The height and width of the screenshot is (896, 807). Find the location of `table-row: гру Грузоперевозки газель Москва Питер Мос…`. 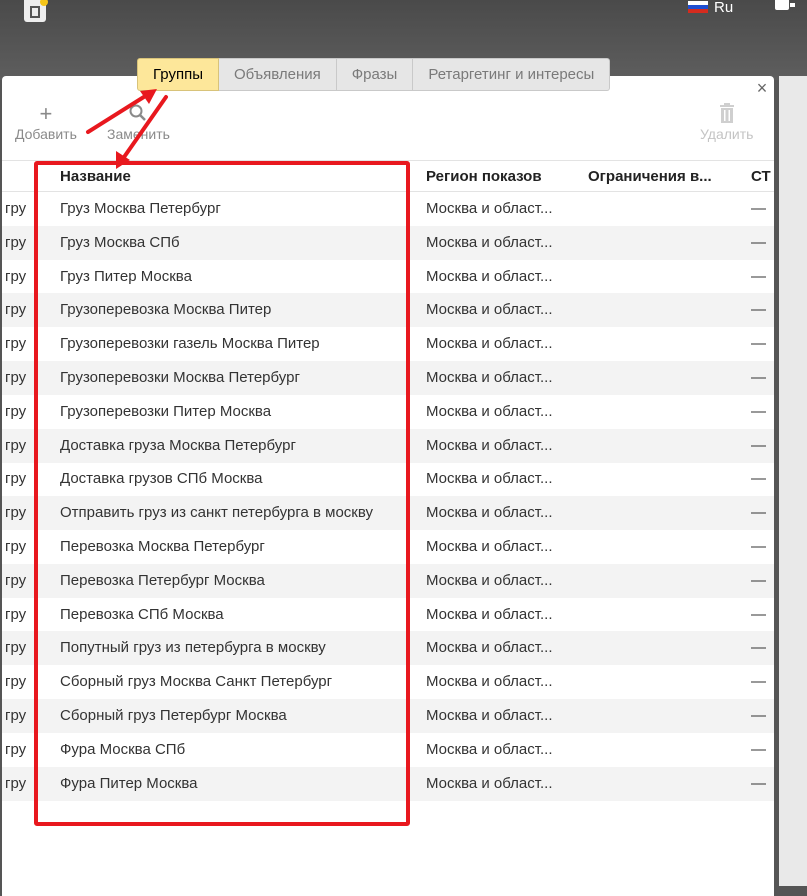

table-row: гру Грузоперевозки газель Москва Питер Мос… is located at coordinates (388, 344).